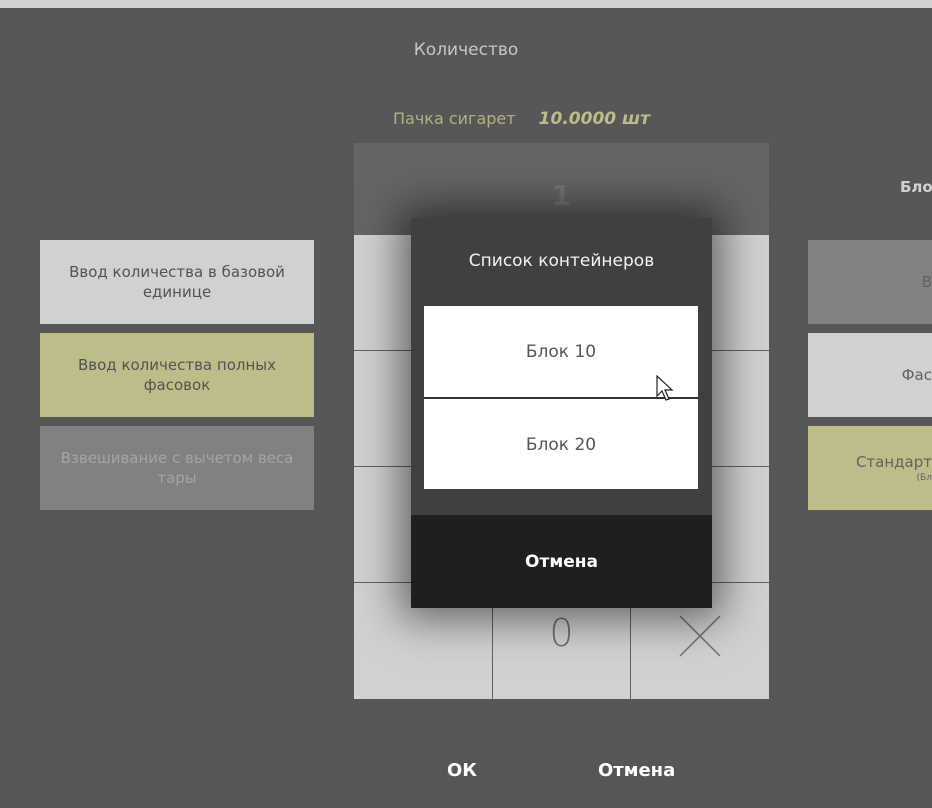 This screenshot has height=808, width=932. I want to click on dialog-cancel-button: Отмена, so click(561, 561).